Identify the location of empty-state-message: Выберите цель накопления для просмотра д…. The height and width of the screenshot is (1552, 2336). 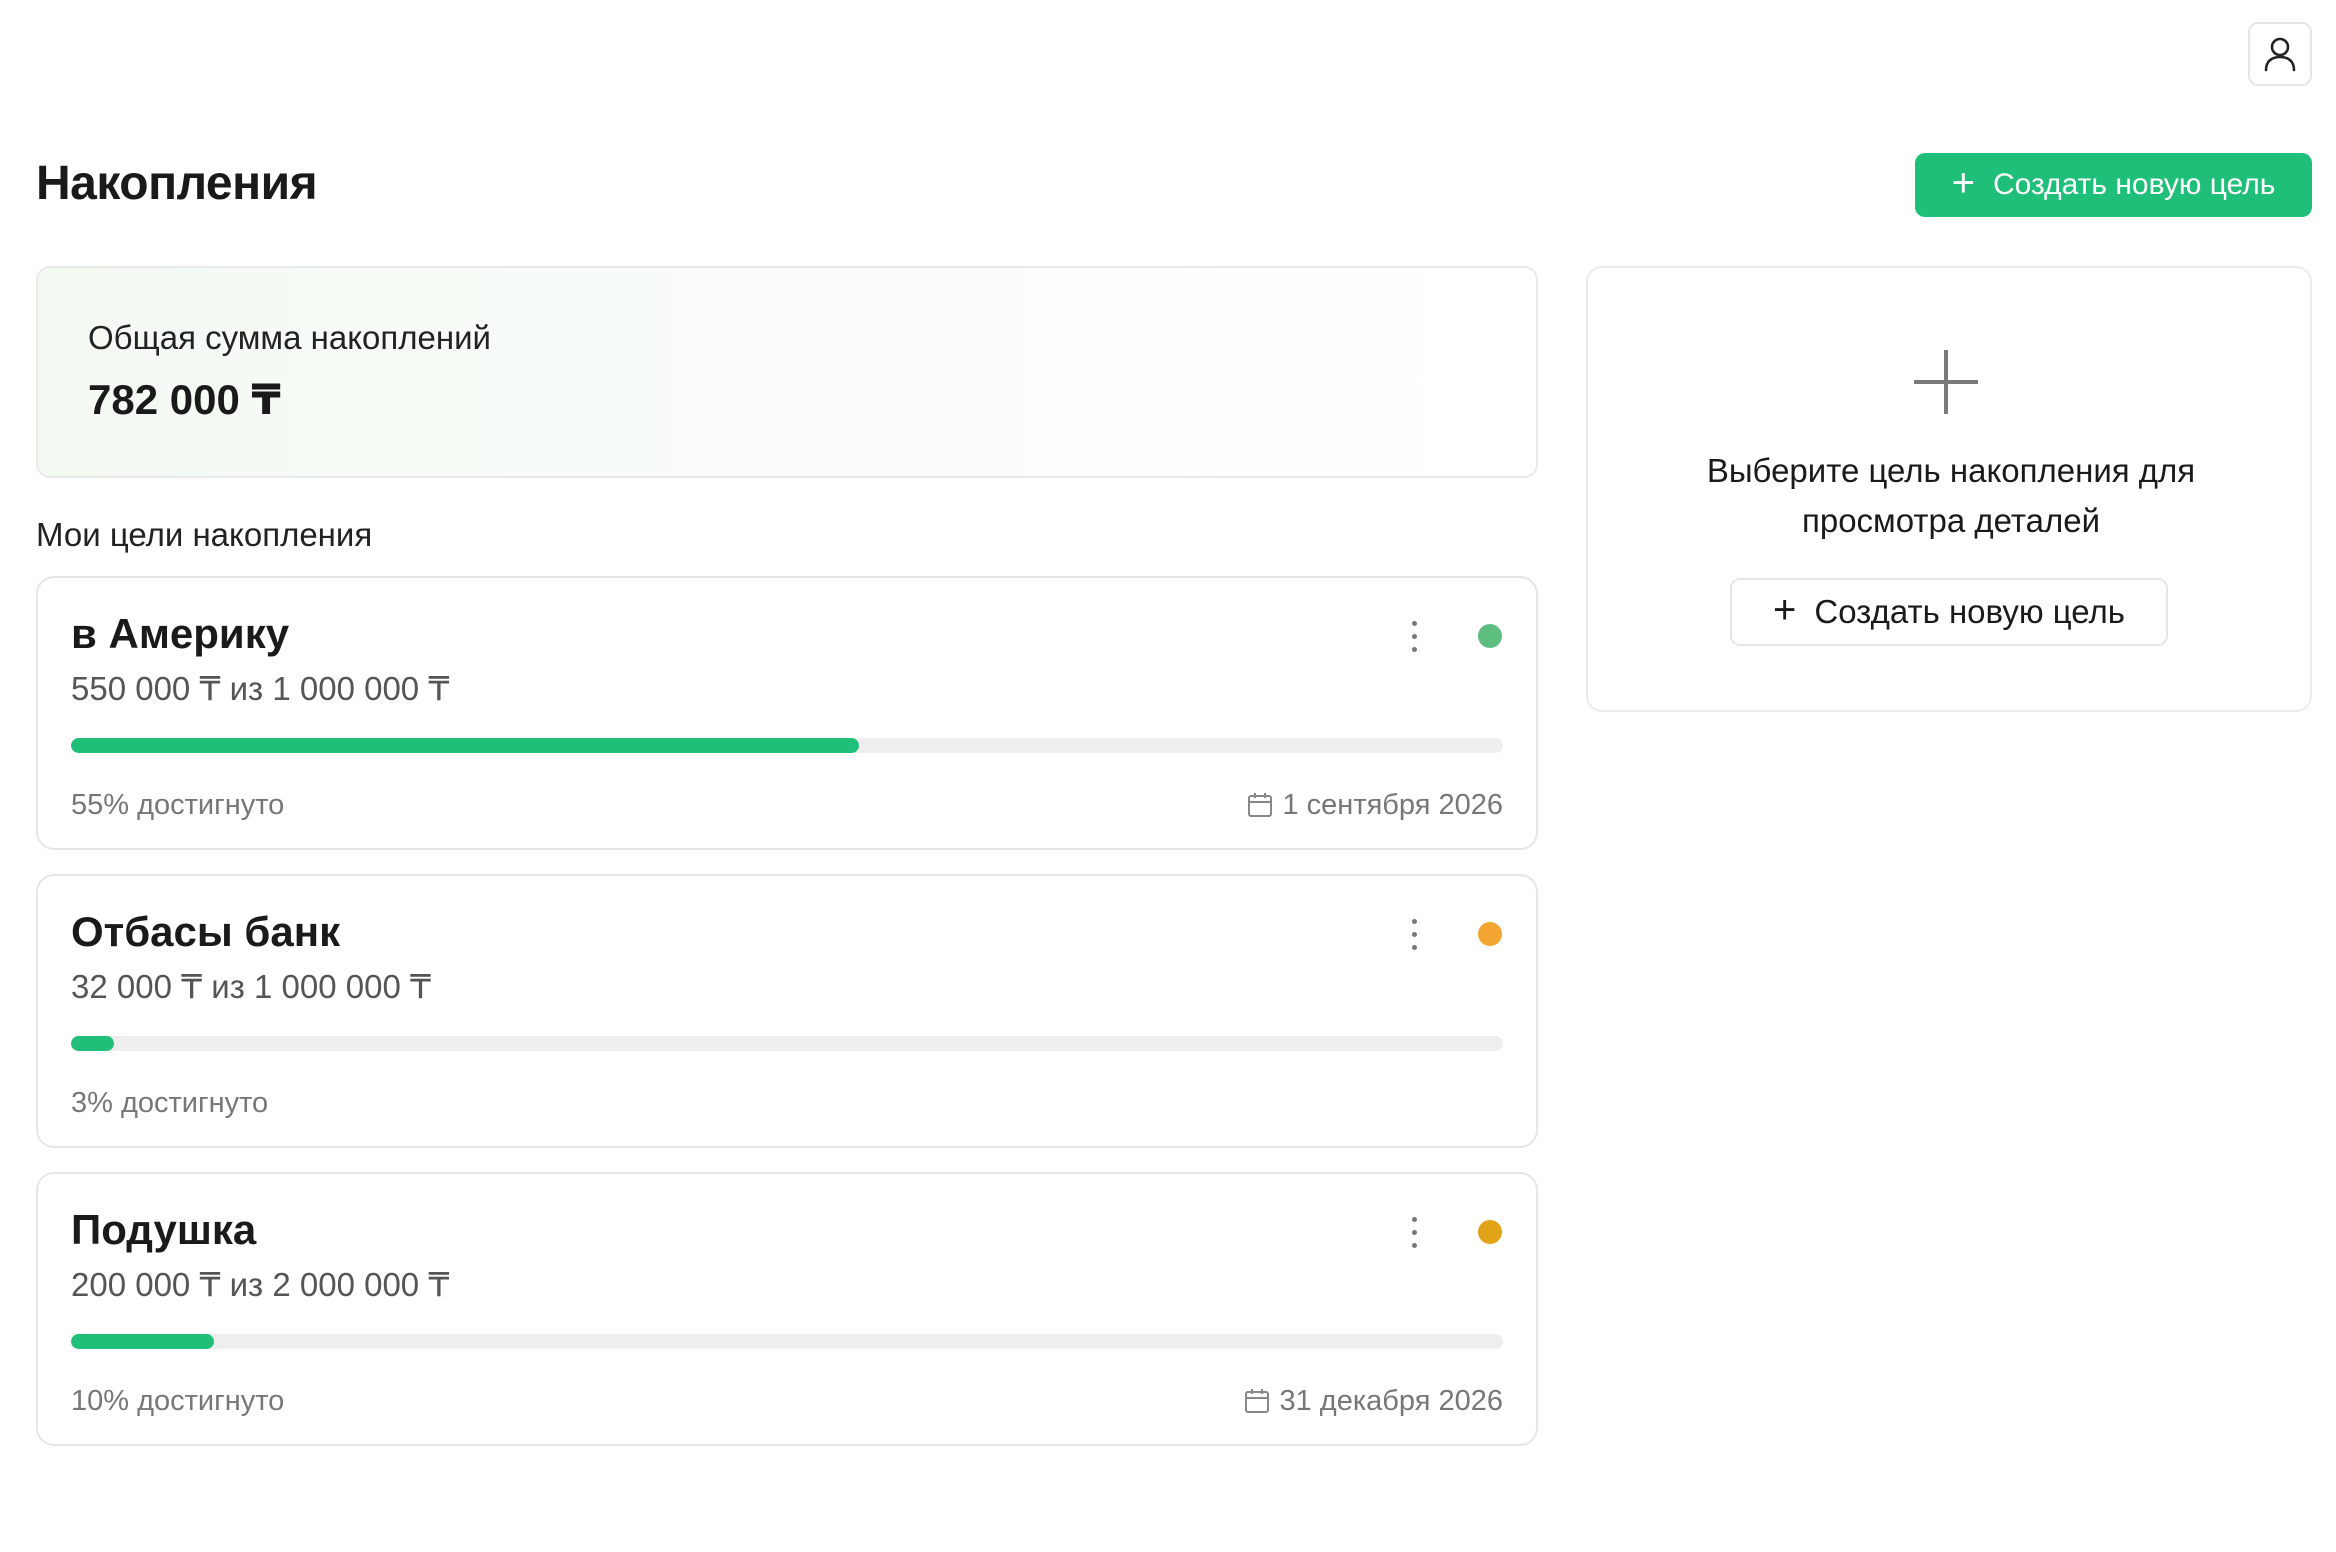
(1951, 495).